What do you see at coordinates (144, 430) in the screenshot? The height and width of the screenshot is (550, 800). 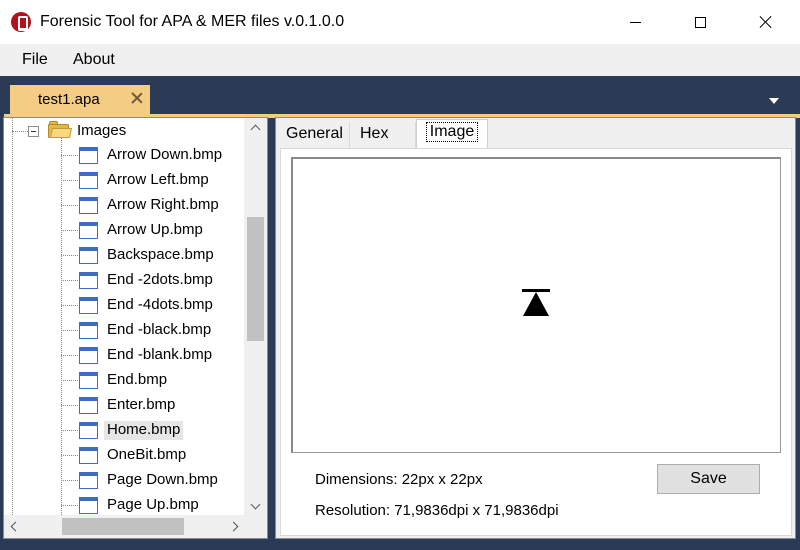 I see `tree-item-label: Home.bmp` at bounding box center [144, 430].